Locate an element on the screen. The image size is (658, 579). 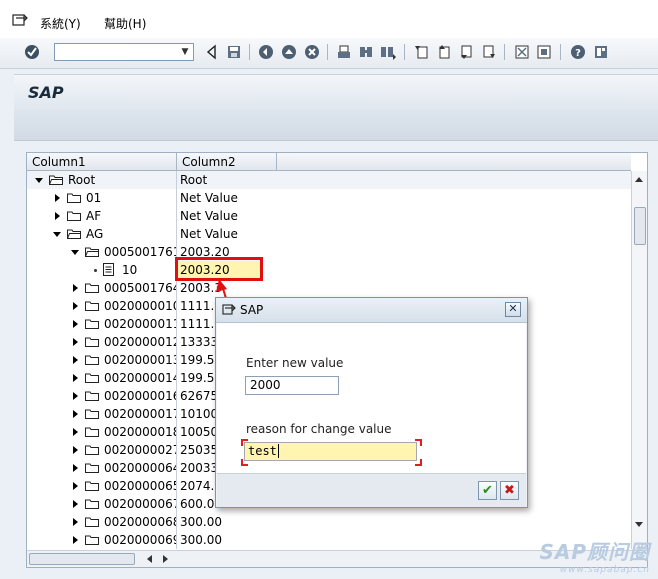
column-header-1: Column1 is located at coordinates (102, 162).